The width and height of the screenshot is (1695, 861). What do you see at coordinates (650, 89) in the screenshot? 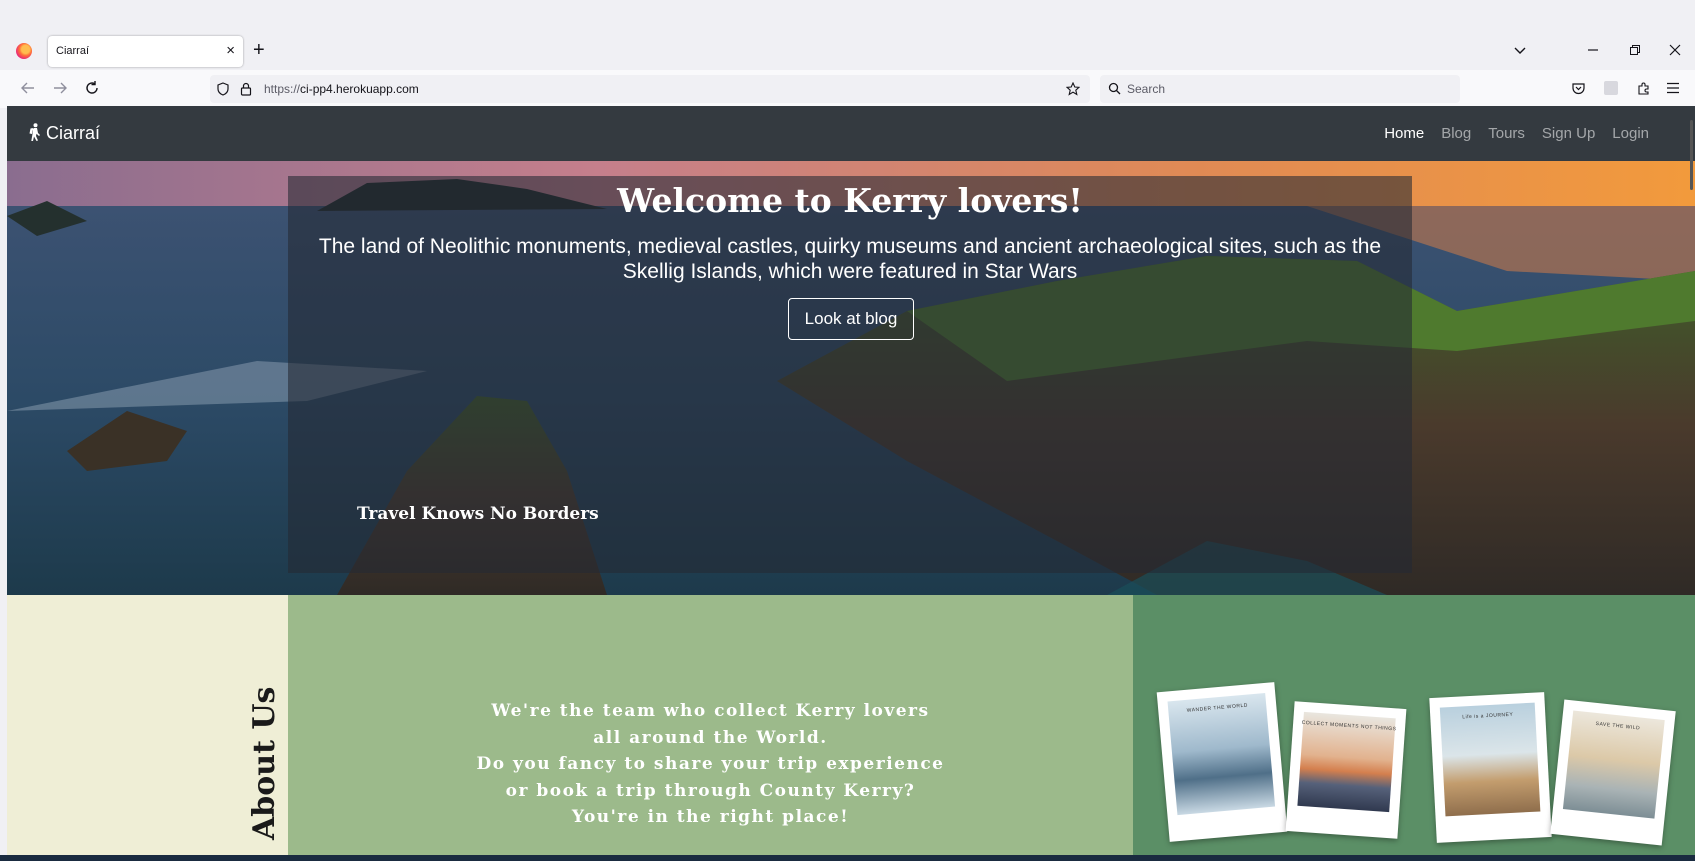
I see `url-bar: https://ci-pp4.herokuapp.com` at bounding box center [650, 89].